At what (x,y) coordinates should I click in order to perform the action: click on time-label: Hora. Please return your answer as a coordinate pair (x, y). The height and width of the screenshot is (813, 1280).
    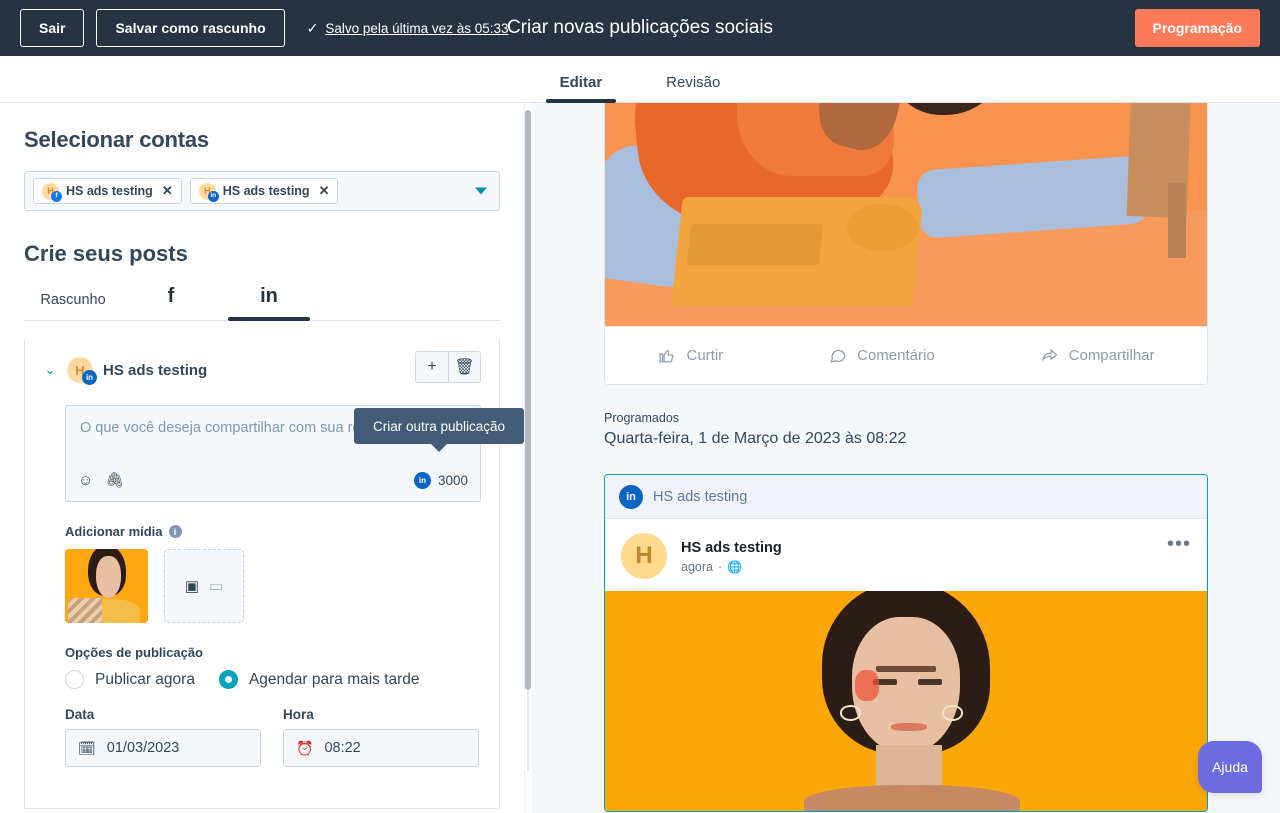
    Looking at the image, I should click on (298, 714).